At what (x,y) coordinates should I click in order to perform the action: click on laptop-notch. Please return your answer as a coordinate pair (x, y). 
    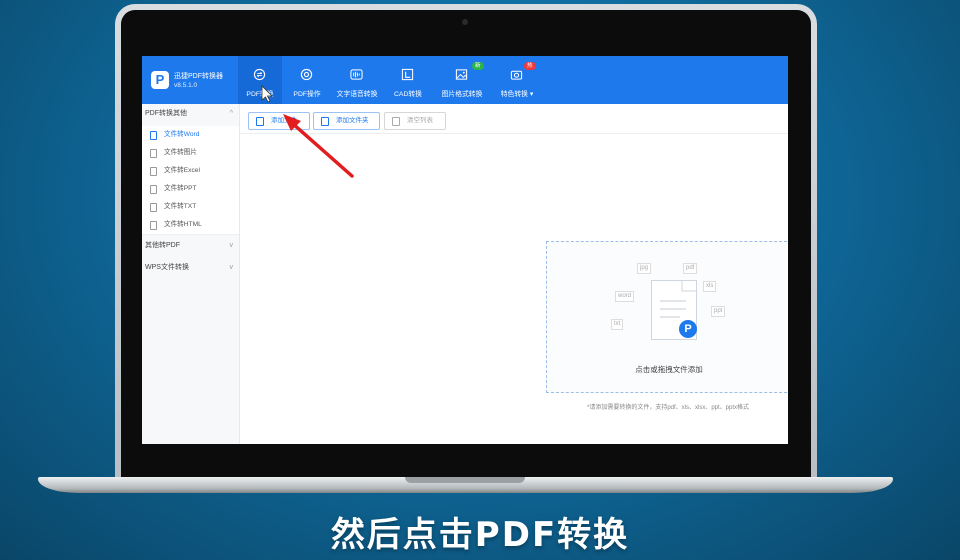
    Looking at the image, I should click on (465, 480).